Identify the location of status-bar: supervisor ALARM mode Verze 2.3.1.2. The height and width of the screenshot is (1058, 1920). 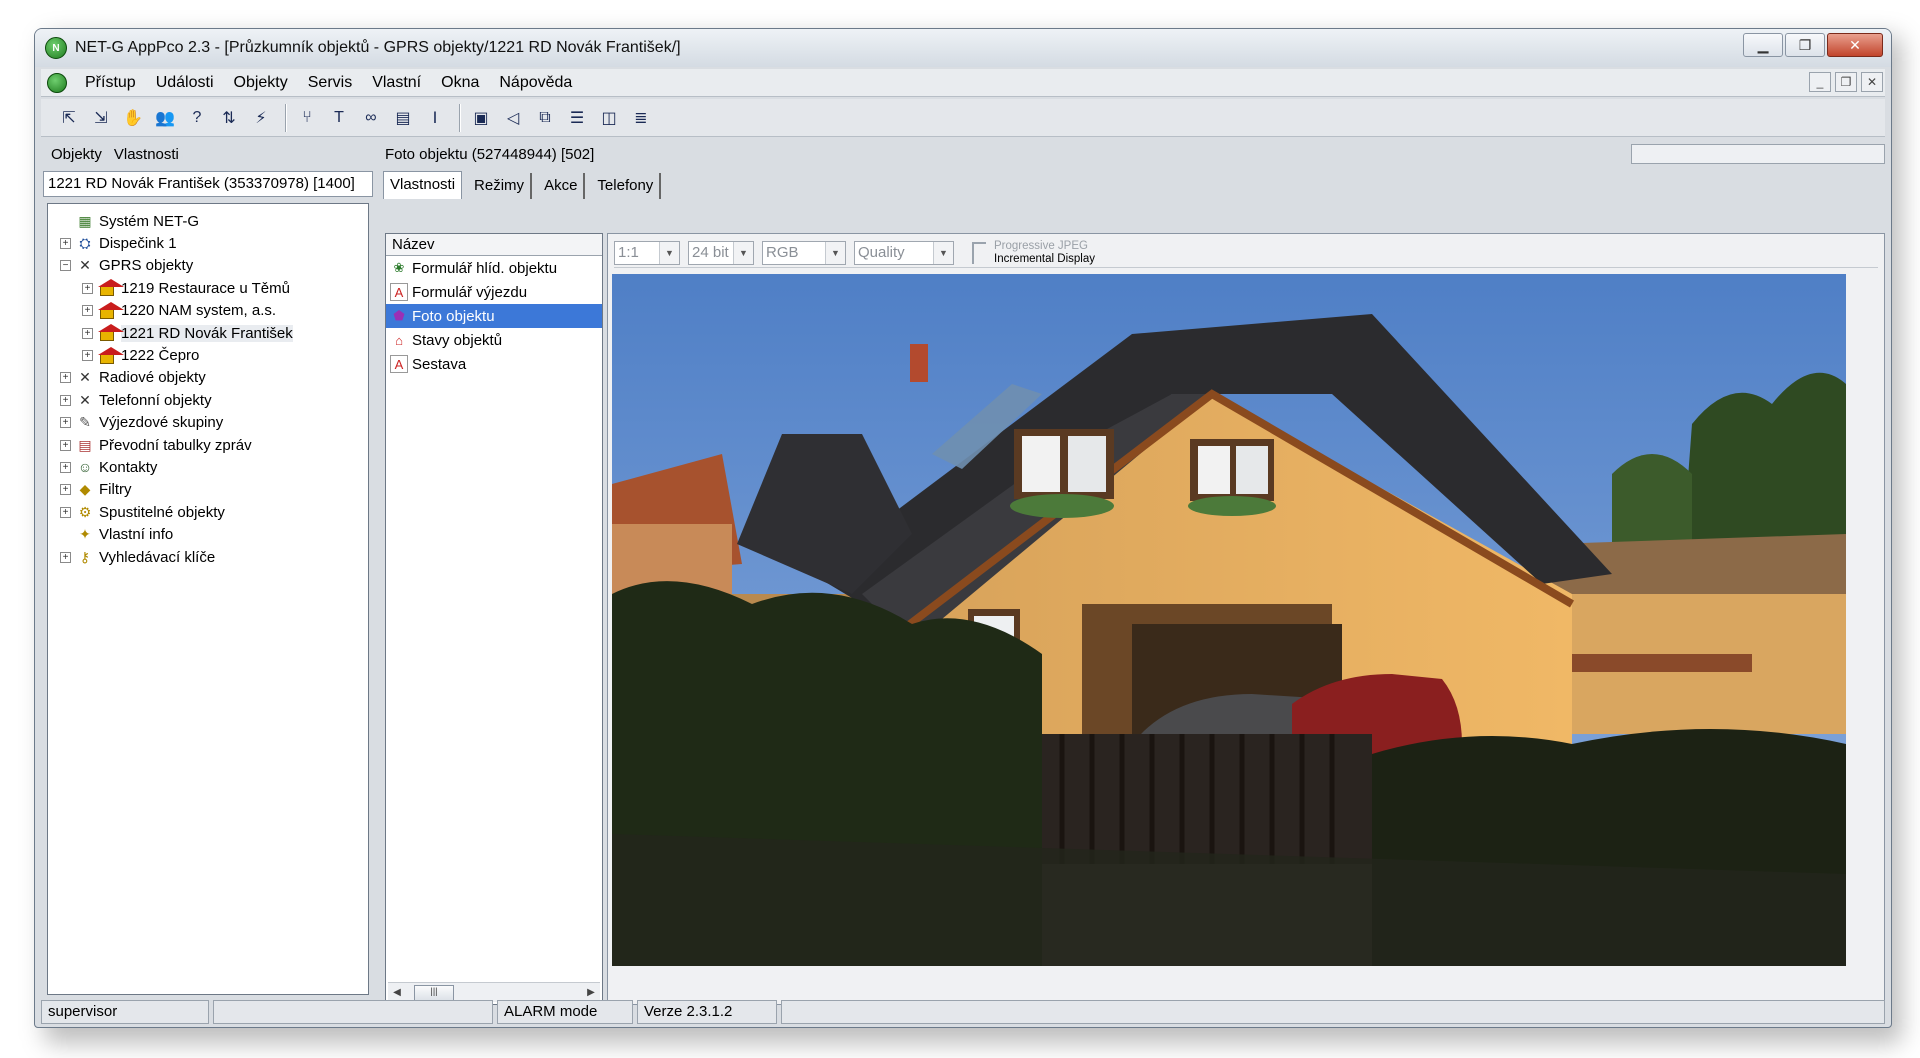
(963, 1012).